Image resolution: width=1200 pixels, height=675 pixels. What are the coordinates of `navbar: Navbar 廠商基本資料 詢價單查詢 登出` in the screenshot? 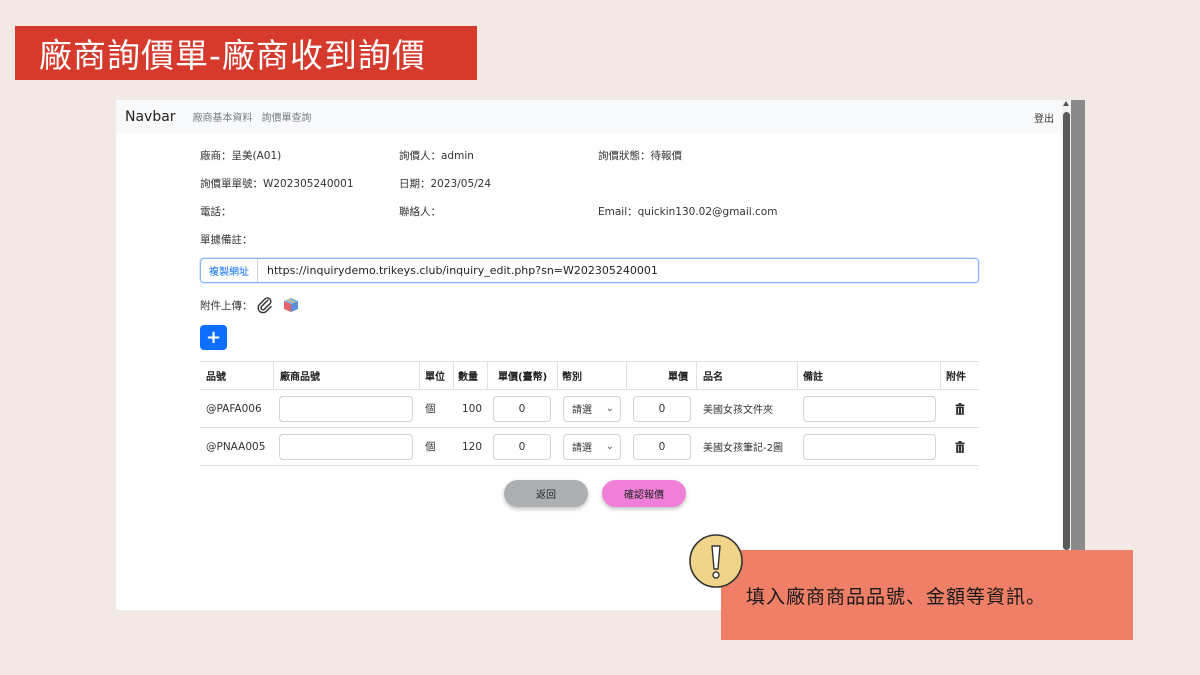 It's located at (589, 116).